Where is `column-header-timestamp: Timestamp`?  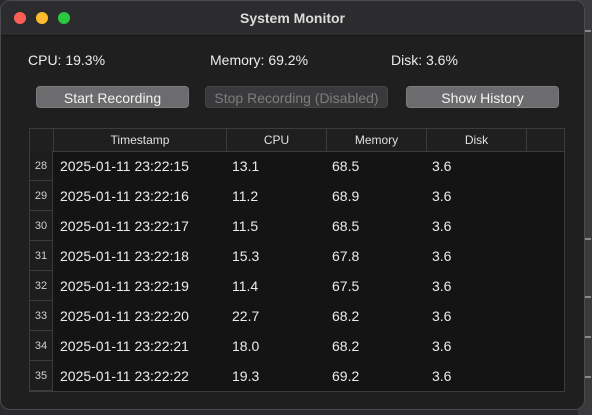
column-header-timestamp: Timestamp is located at coordinates (139, 140).